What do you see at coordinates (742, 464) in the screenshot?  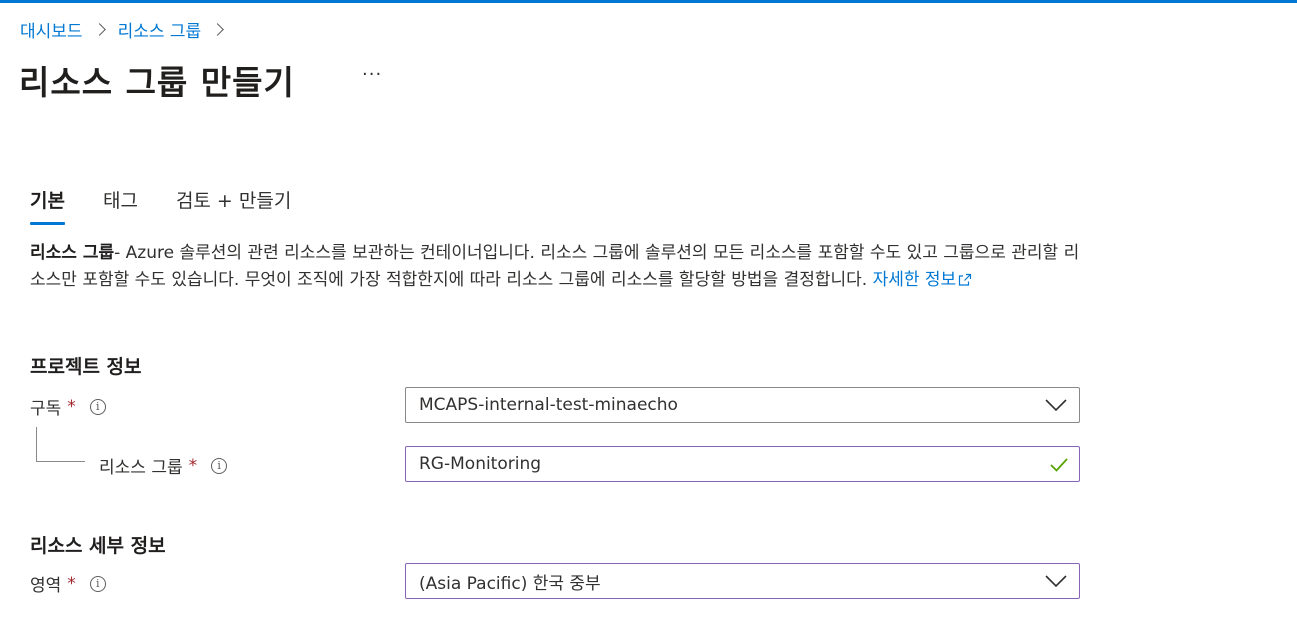 I see `resource-group-input: RG-Monitoring` at bounding box center [742, 464].